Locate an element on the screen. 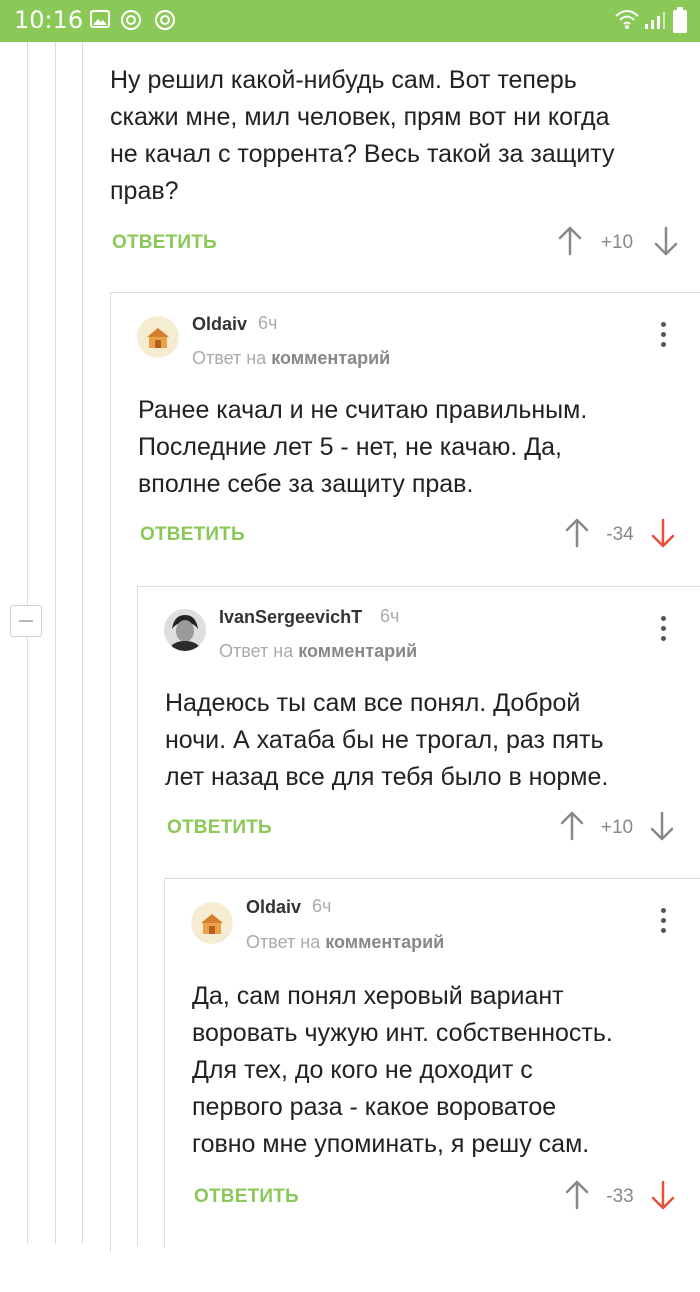  wifi-icon is located at coordinates (627, 19).